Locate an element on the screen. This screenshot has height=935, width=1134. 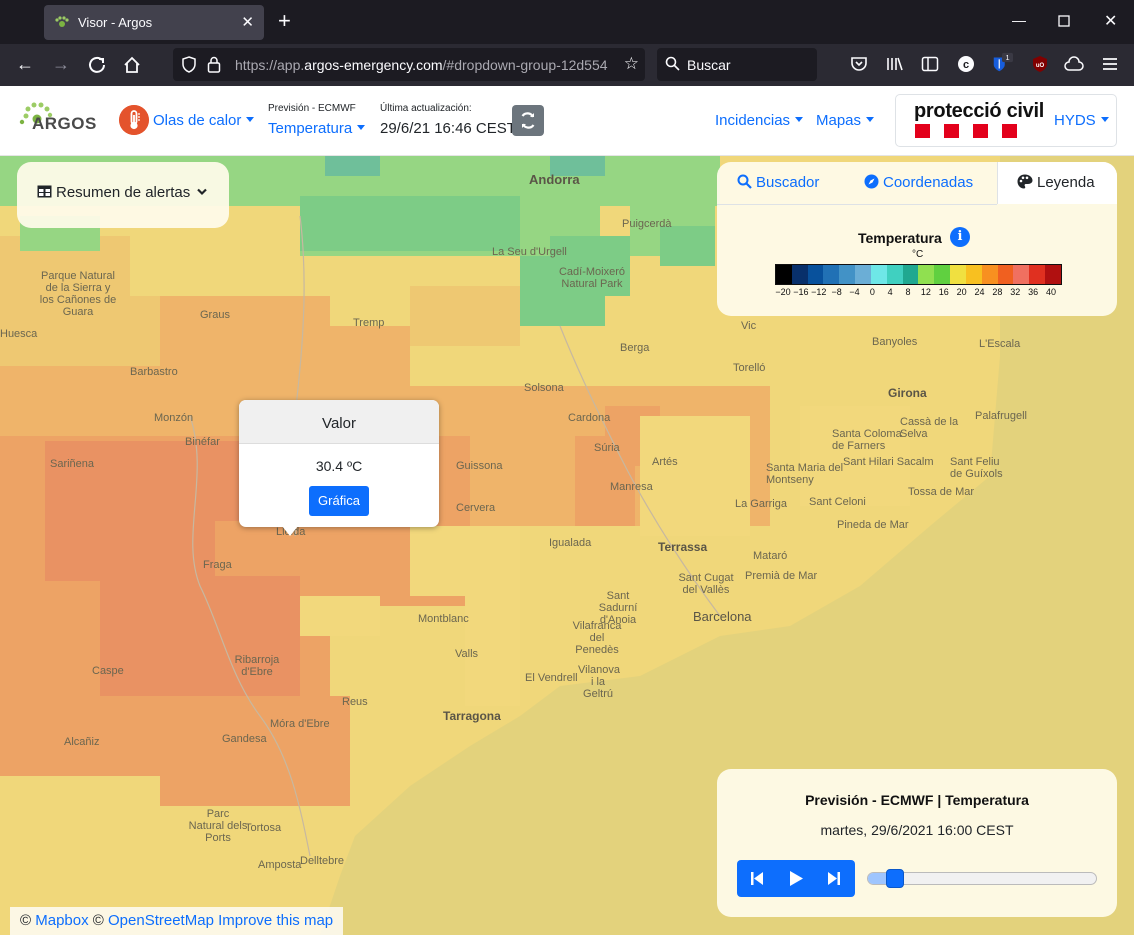
play-button is located at coordinates (795, 878).